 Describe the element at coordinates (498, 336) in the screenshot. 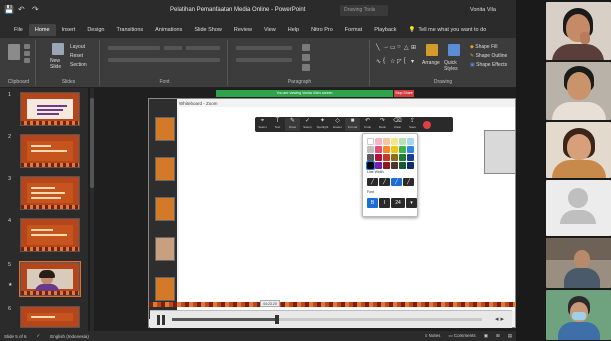

I see `slide-sorter-icon: ⊞` at that location.